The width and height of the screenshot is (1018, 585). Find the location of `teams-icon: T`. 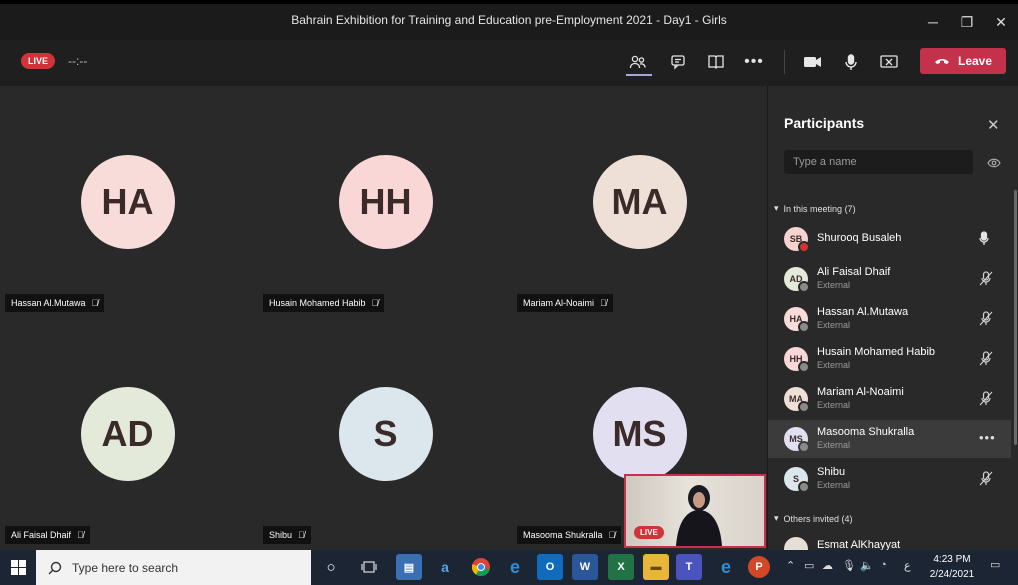

teams-icon: T is located at coordinates (689, 567).